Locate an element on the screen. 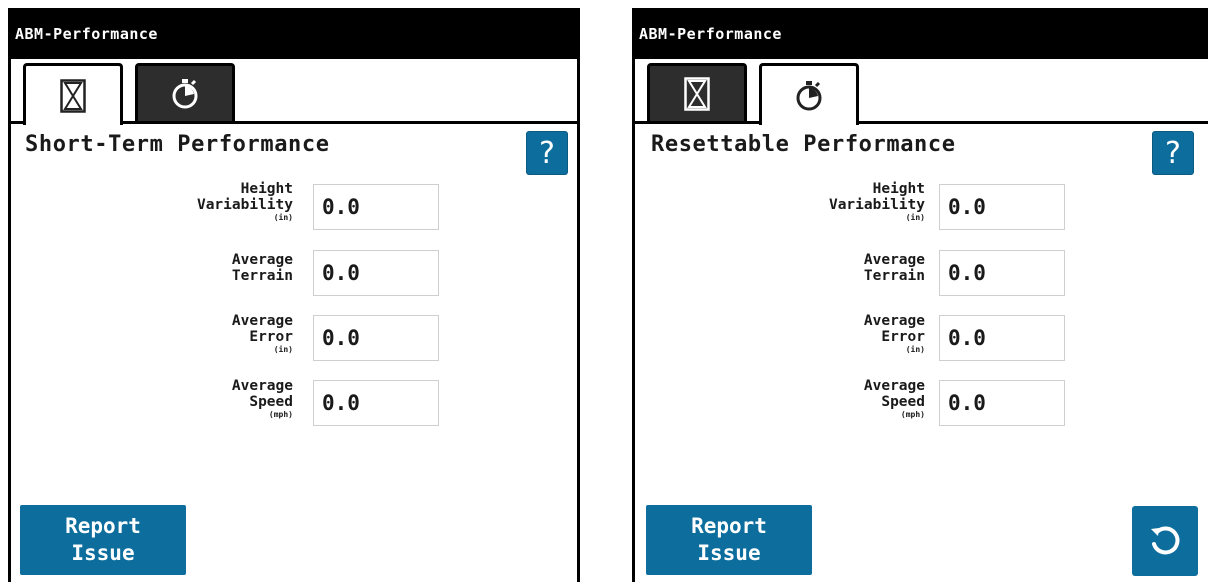 This screenshot has height=582, width=1208. page-title: Resettable Performance is located at coordinates (803, 144).